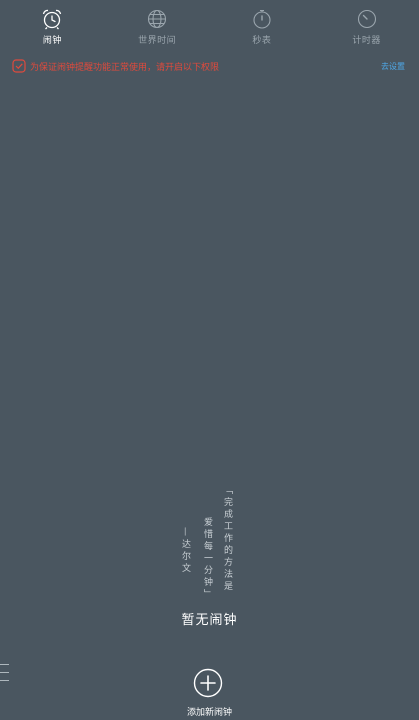 The height and width of the screenshot is (720, 419). I want to click on tab-timer: 计时器, so click(366, 26).